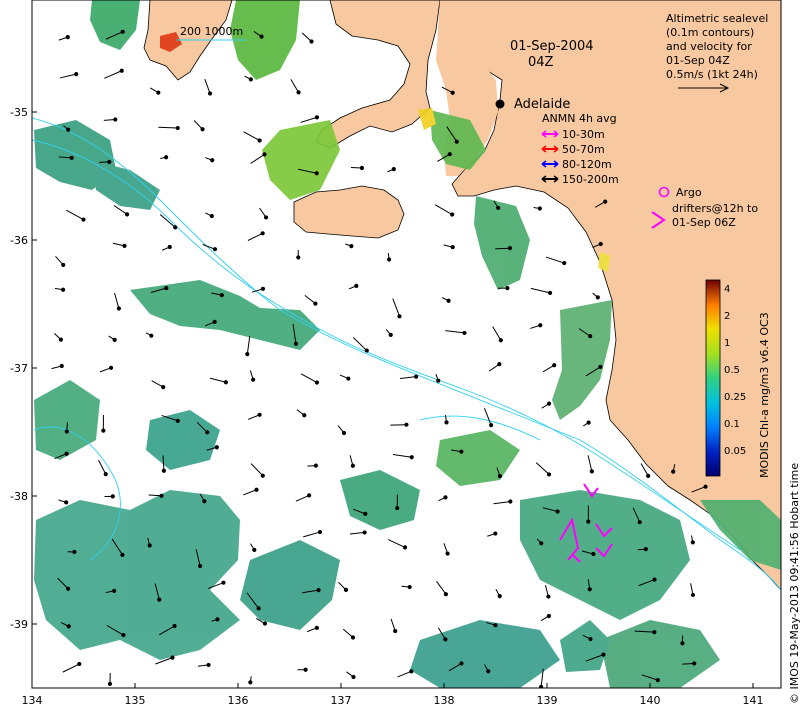 Image resolution: width=800 pixels, height=720 pixels. I want to click on x-tick-label: 136, so click(238, 700).